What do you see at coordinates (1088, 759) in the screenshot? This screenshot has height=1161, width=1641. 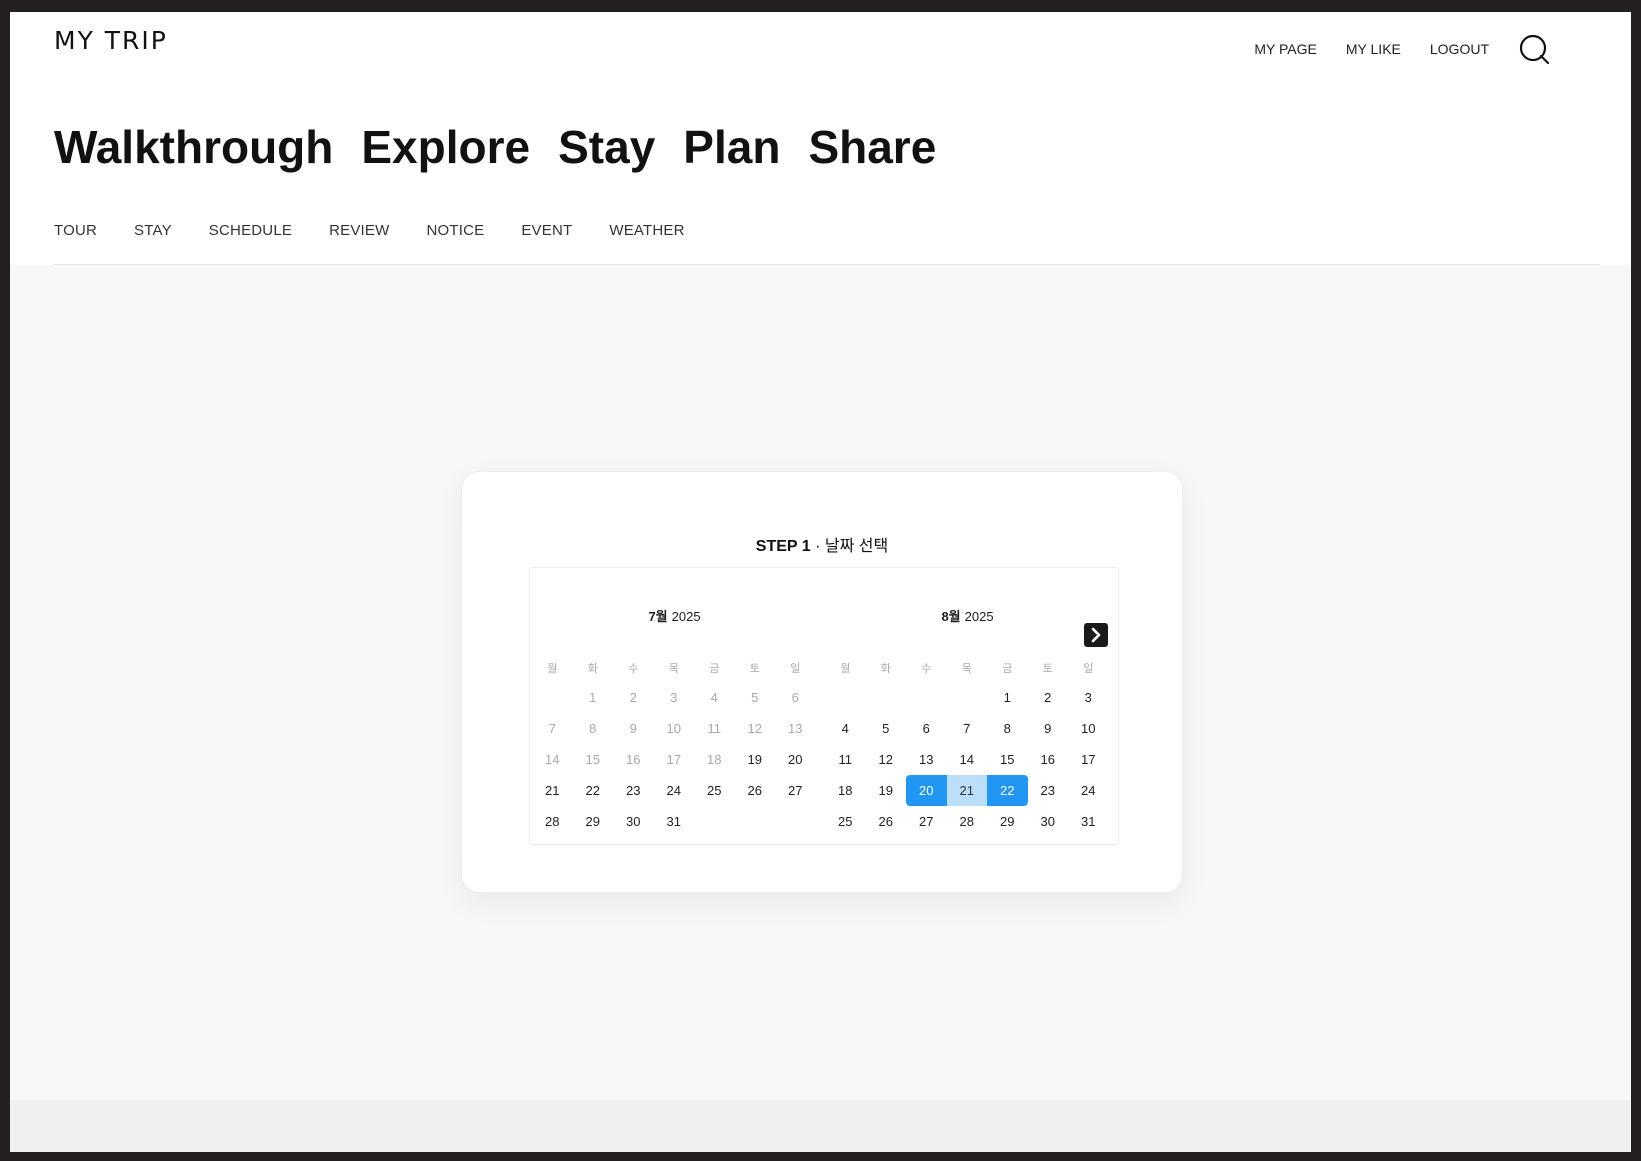 I see `day-cell: 17` at bounding box center [1088, 759].